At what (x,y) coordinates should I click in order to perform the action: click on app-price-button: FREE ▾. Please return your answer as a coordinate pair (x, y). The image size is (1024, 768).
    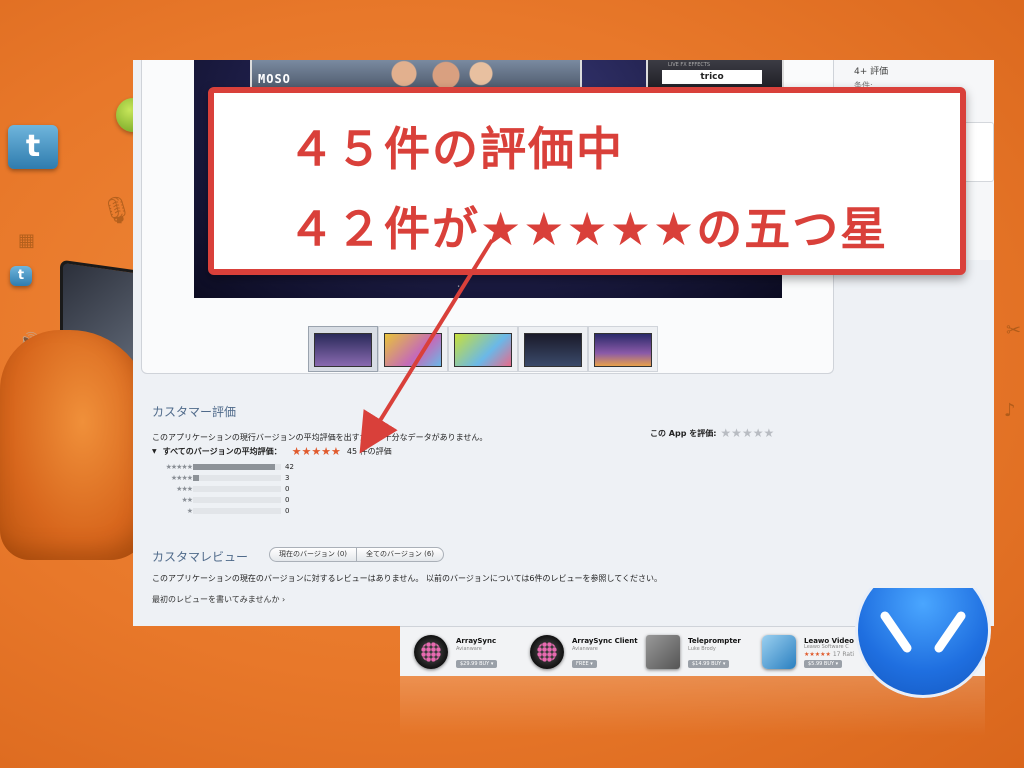
    Looking at the image, I should click on (584, 664).